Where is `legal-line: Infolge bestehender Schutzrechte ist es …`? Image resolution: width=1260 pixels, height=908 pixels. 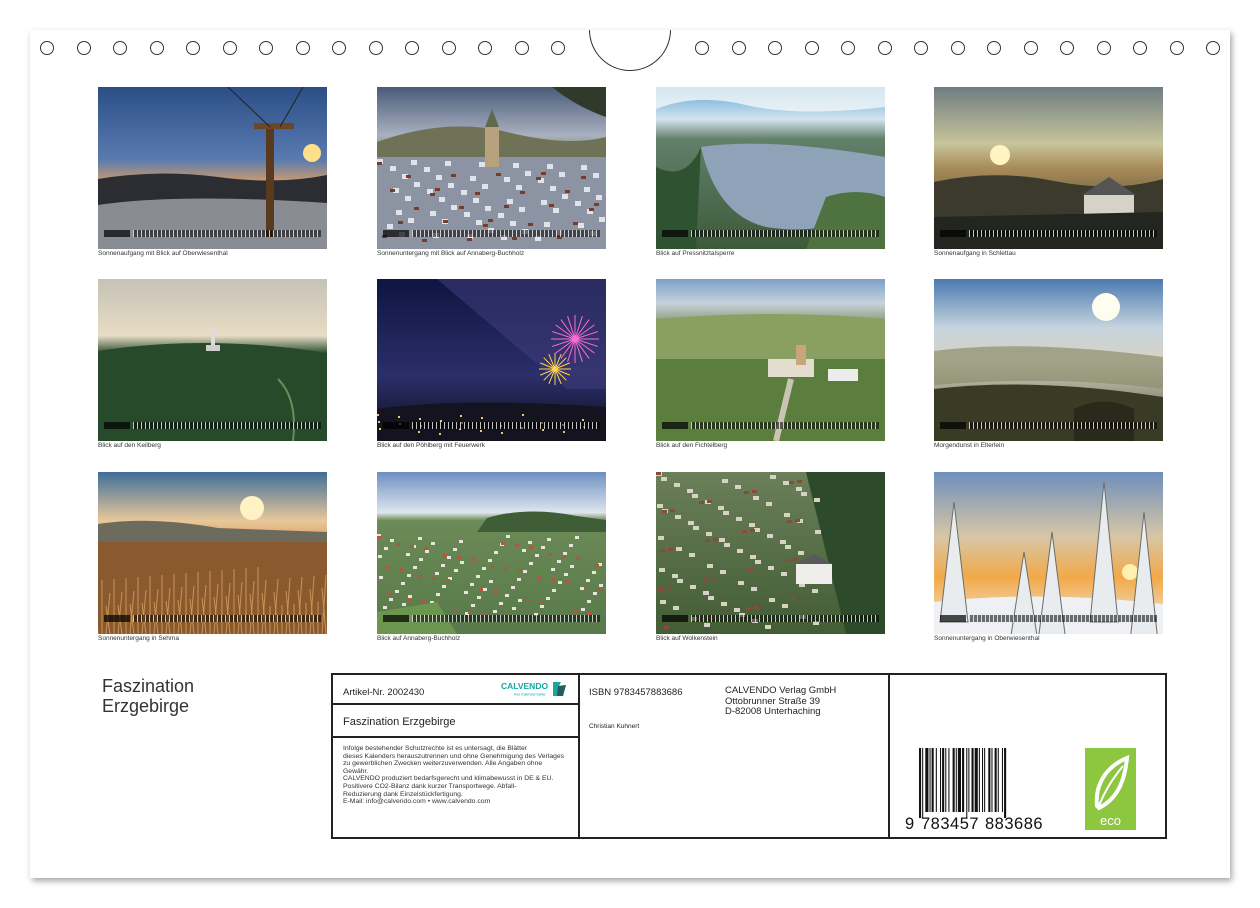 legal-line: Infolge bestehender Schutzrechte ist es … is located at coordinates (435, 748).